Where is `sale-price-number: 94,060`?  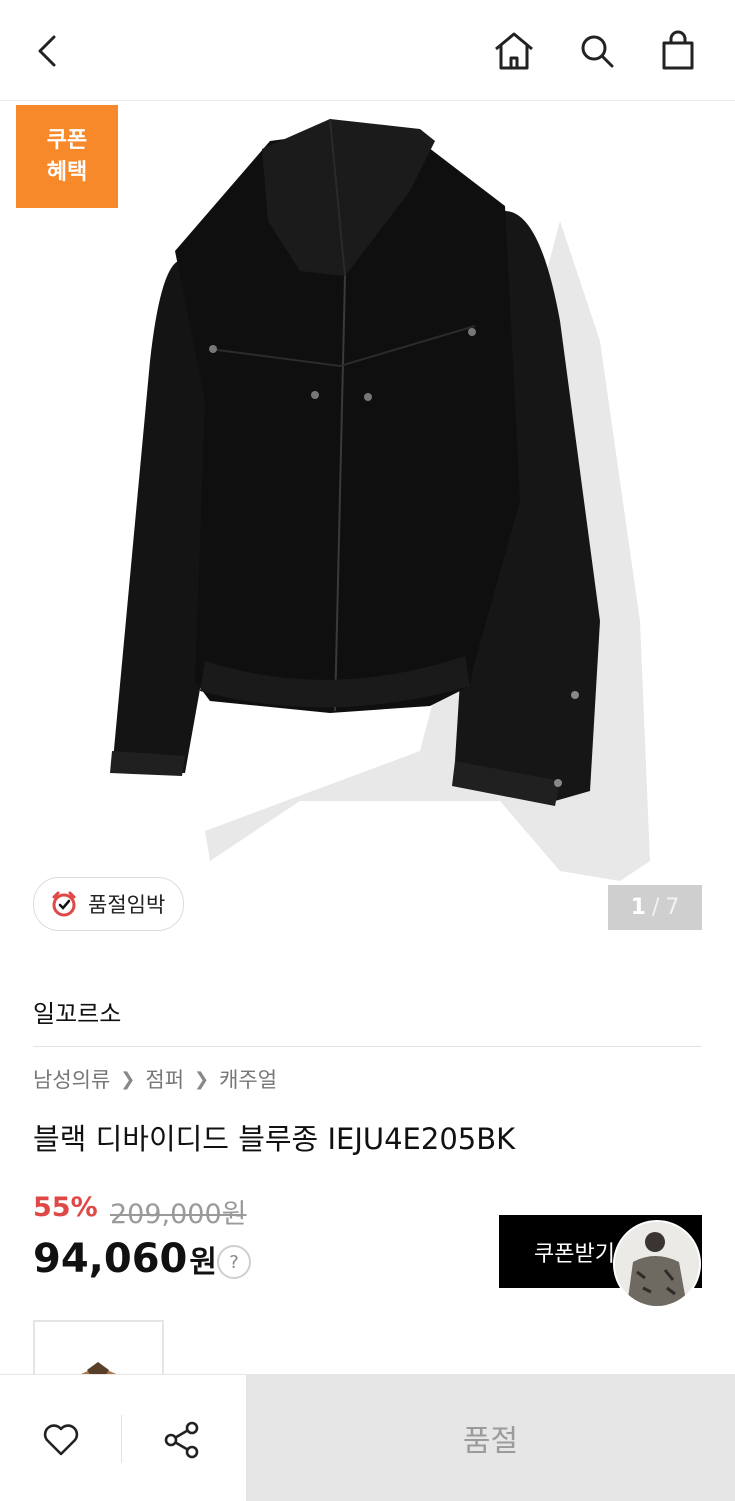
sale-price-number: 94,060 is located at coordinates (110, 1259).